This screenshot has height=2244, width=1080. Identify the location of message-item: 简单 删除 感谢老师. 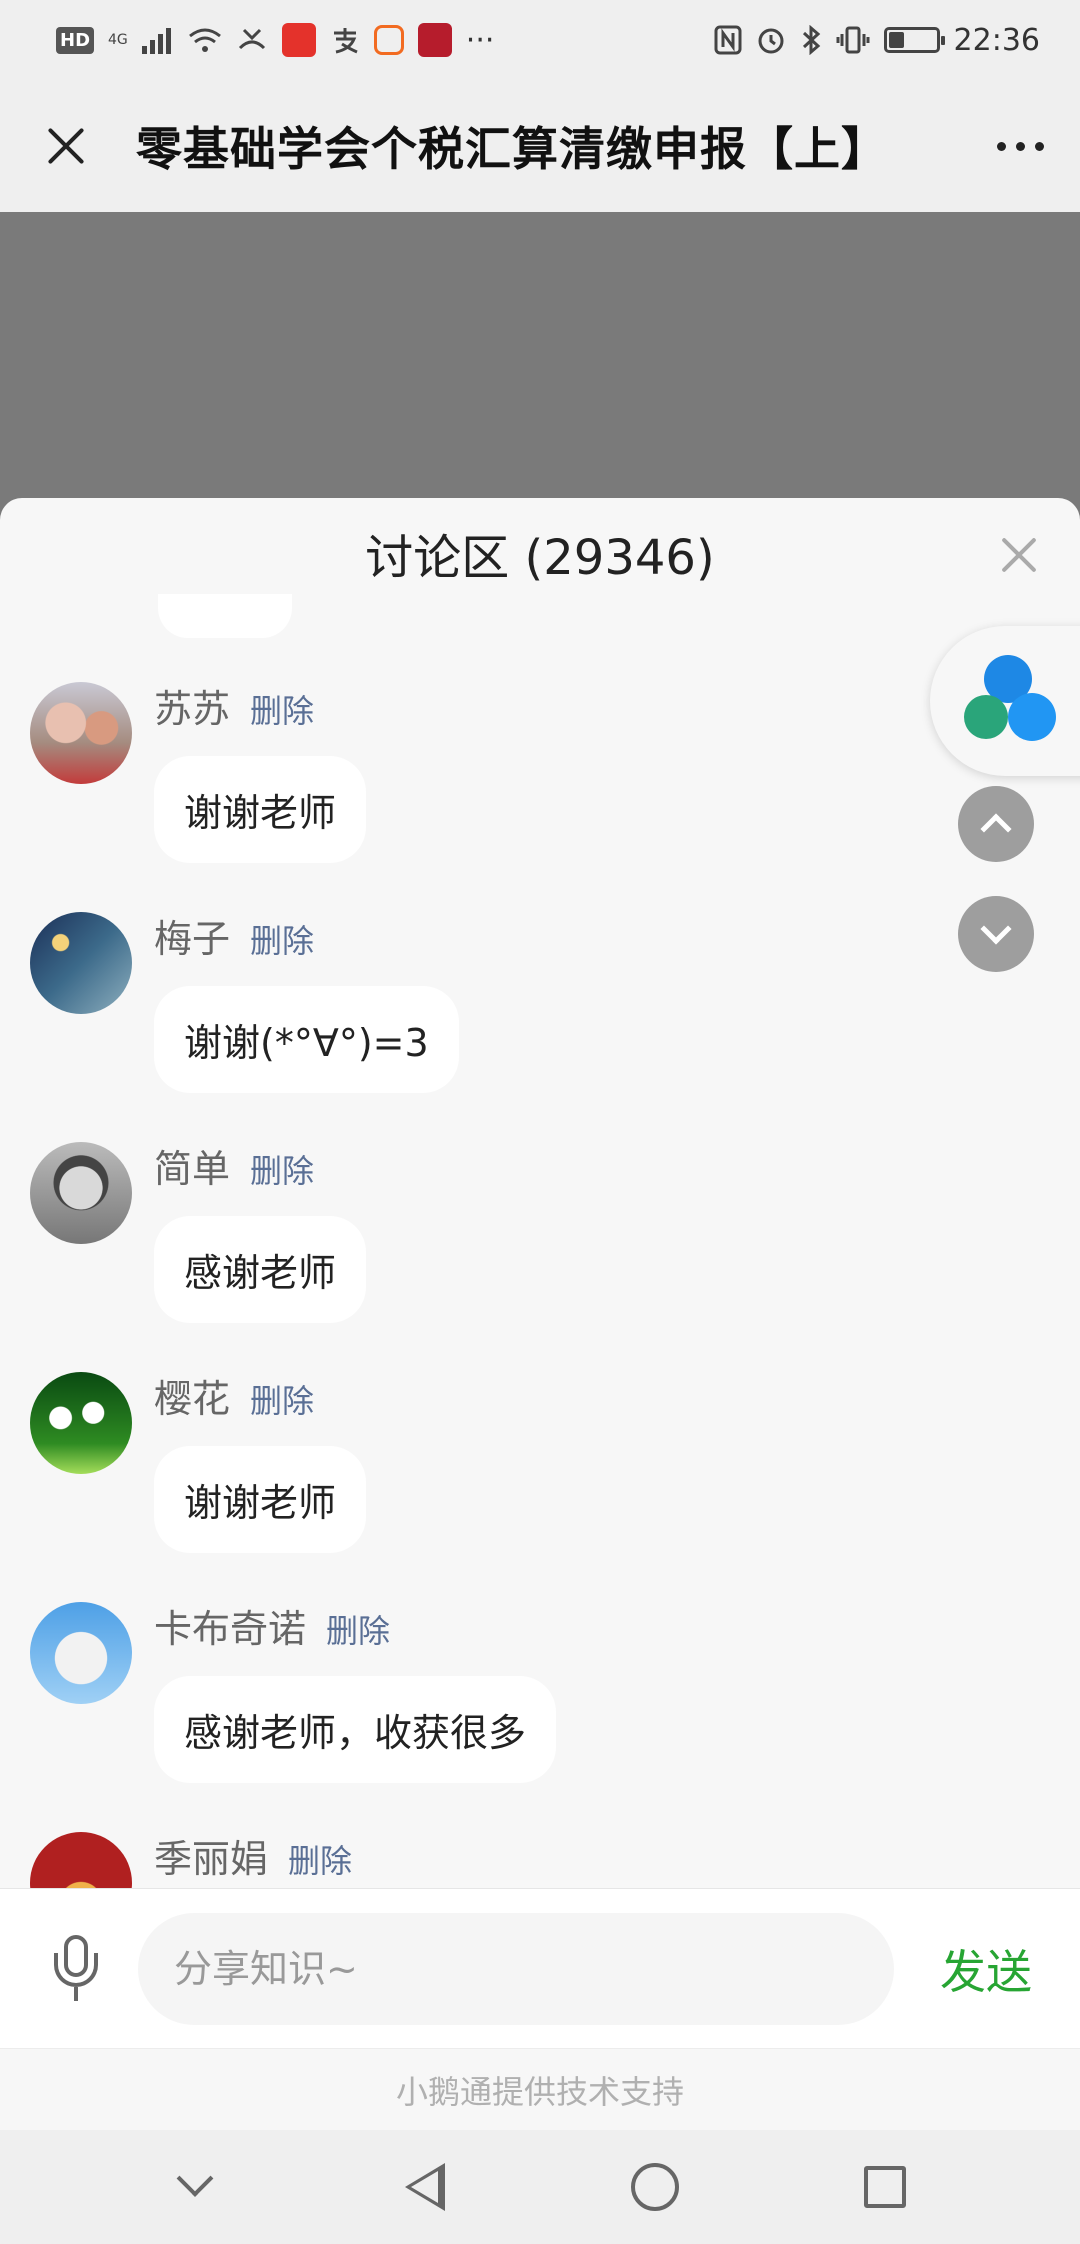
(540, 1253).